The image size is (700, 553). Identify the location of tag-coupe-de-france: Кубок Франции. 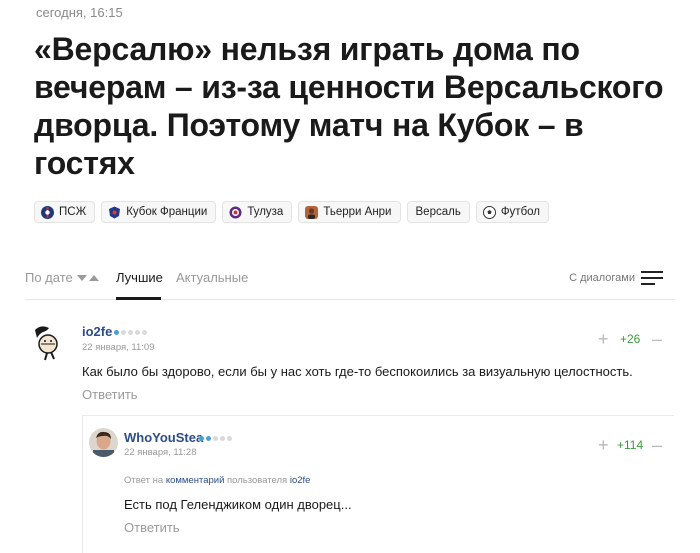
(159, 212).